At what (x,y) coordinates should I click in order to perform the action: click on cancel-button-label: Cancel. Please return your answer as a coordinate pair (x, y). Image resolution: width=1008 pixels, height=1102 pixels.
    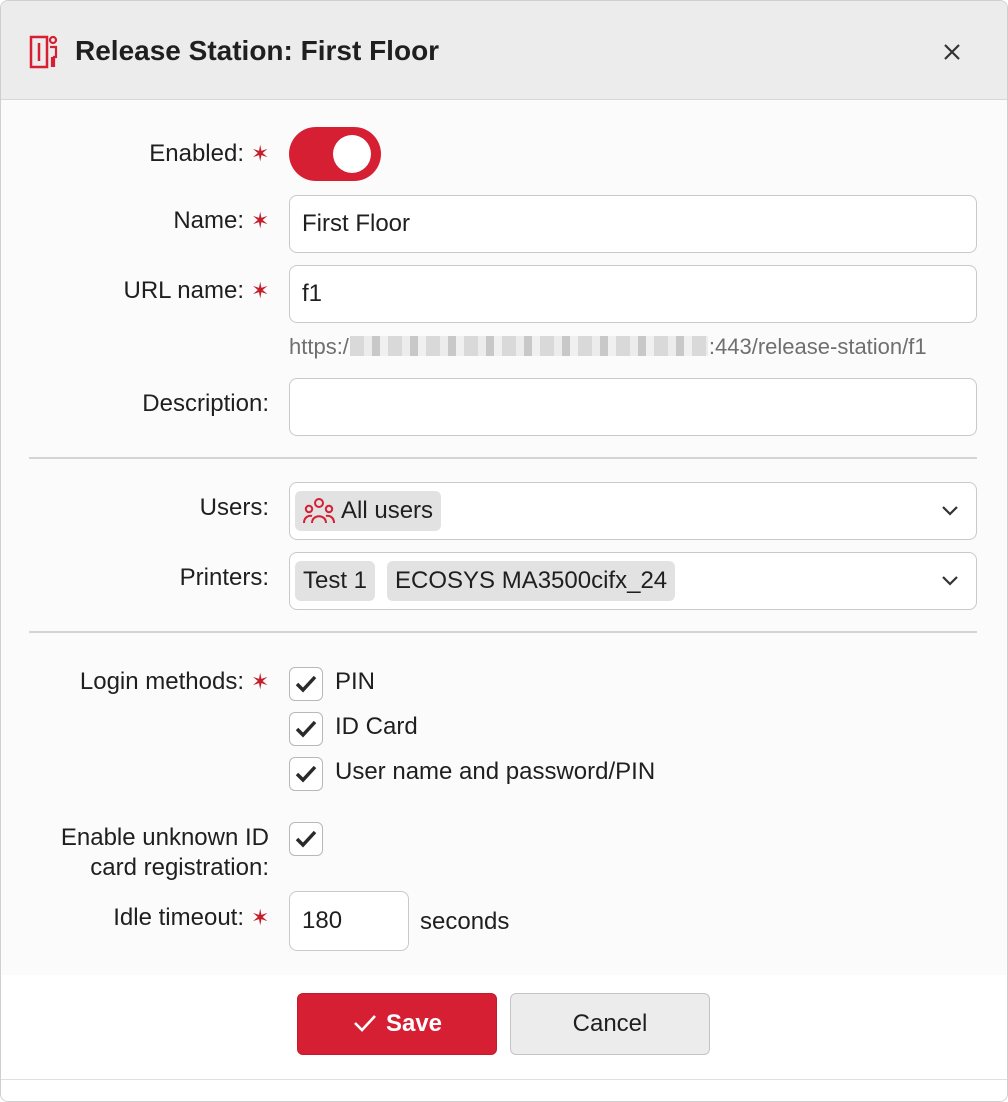
    Looking at the image, I should click on (610, 1023).